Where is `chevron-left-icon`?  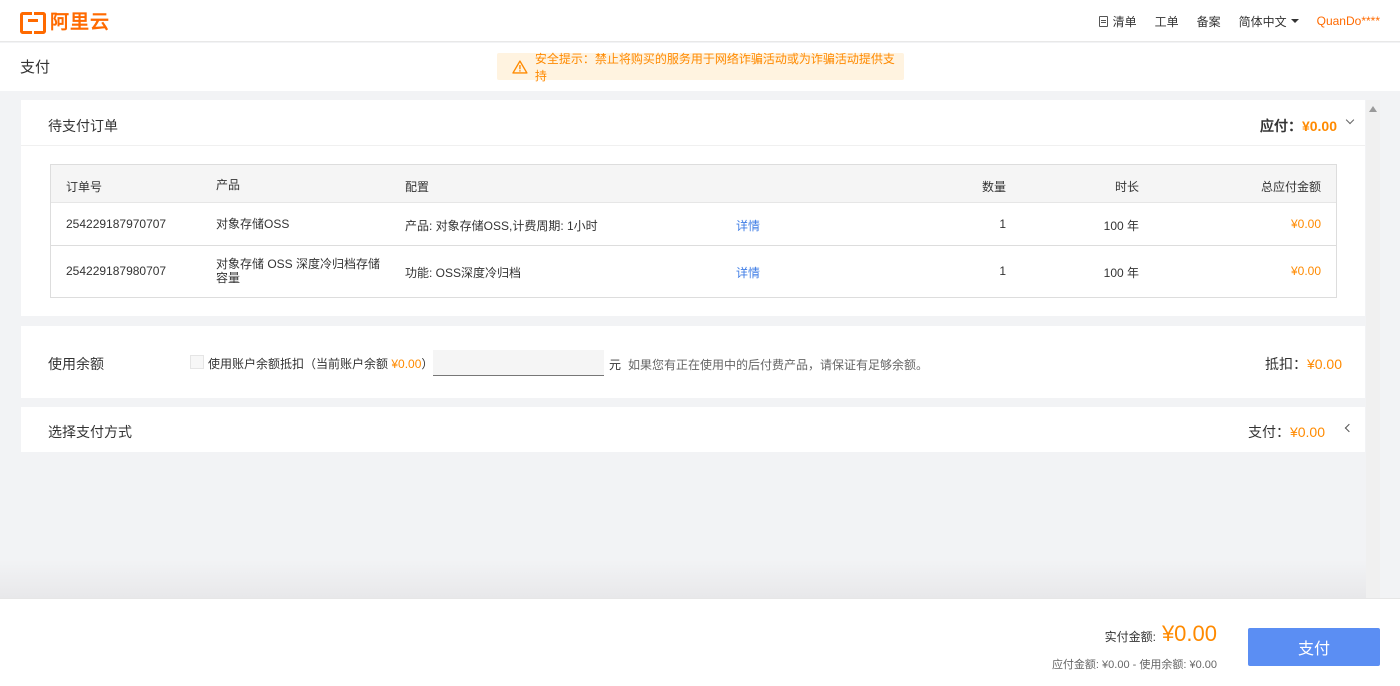 chevron-left-icon is located at coordinates (1349, 428).